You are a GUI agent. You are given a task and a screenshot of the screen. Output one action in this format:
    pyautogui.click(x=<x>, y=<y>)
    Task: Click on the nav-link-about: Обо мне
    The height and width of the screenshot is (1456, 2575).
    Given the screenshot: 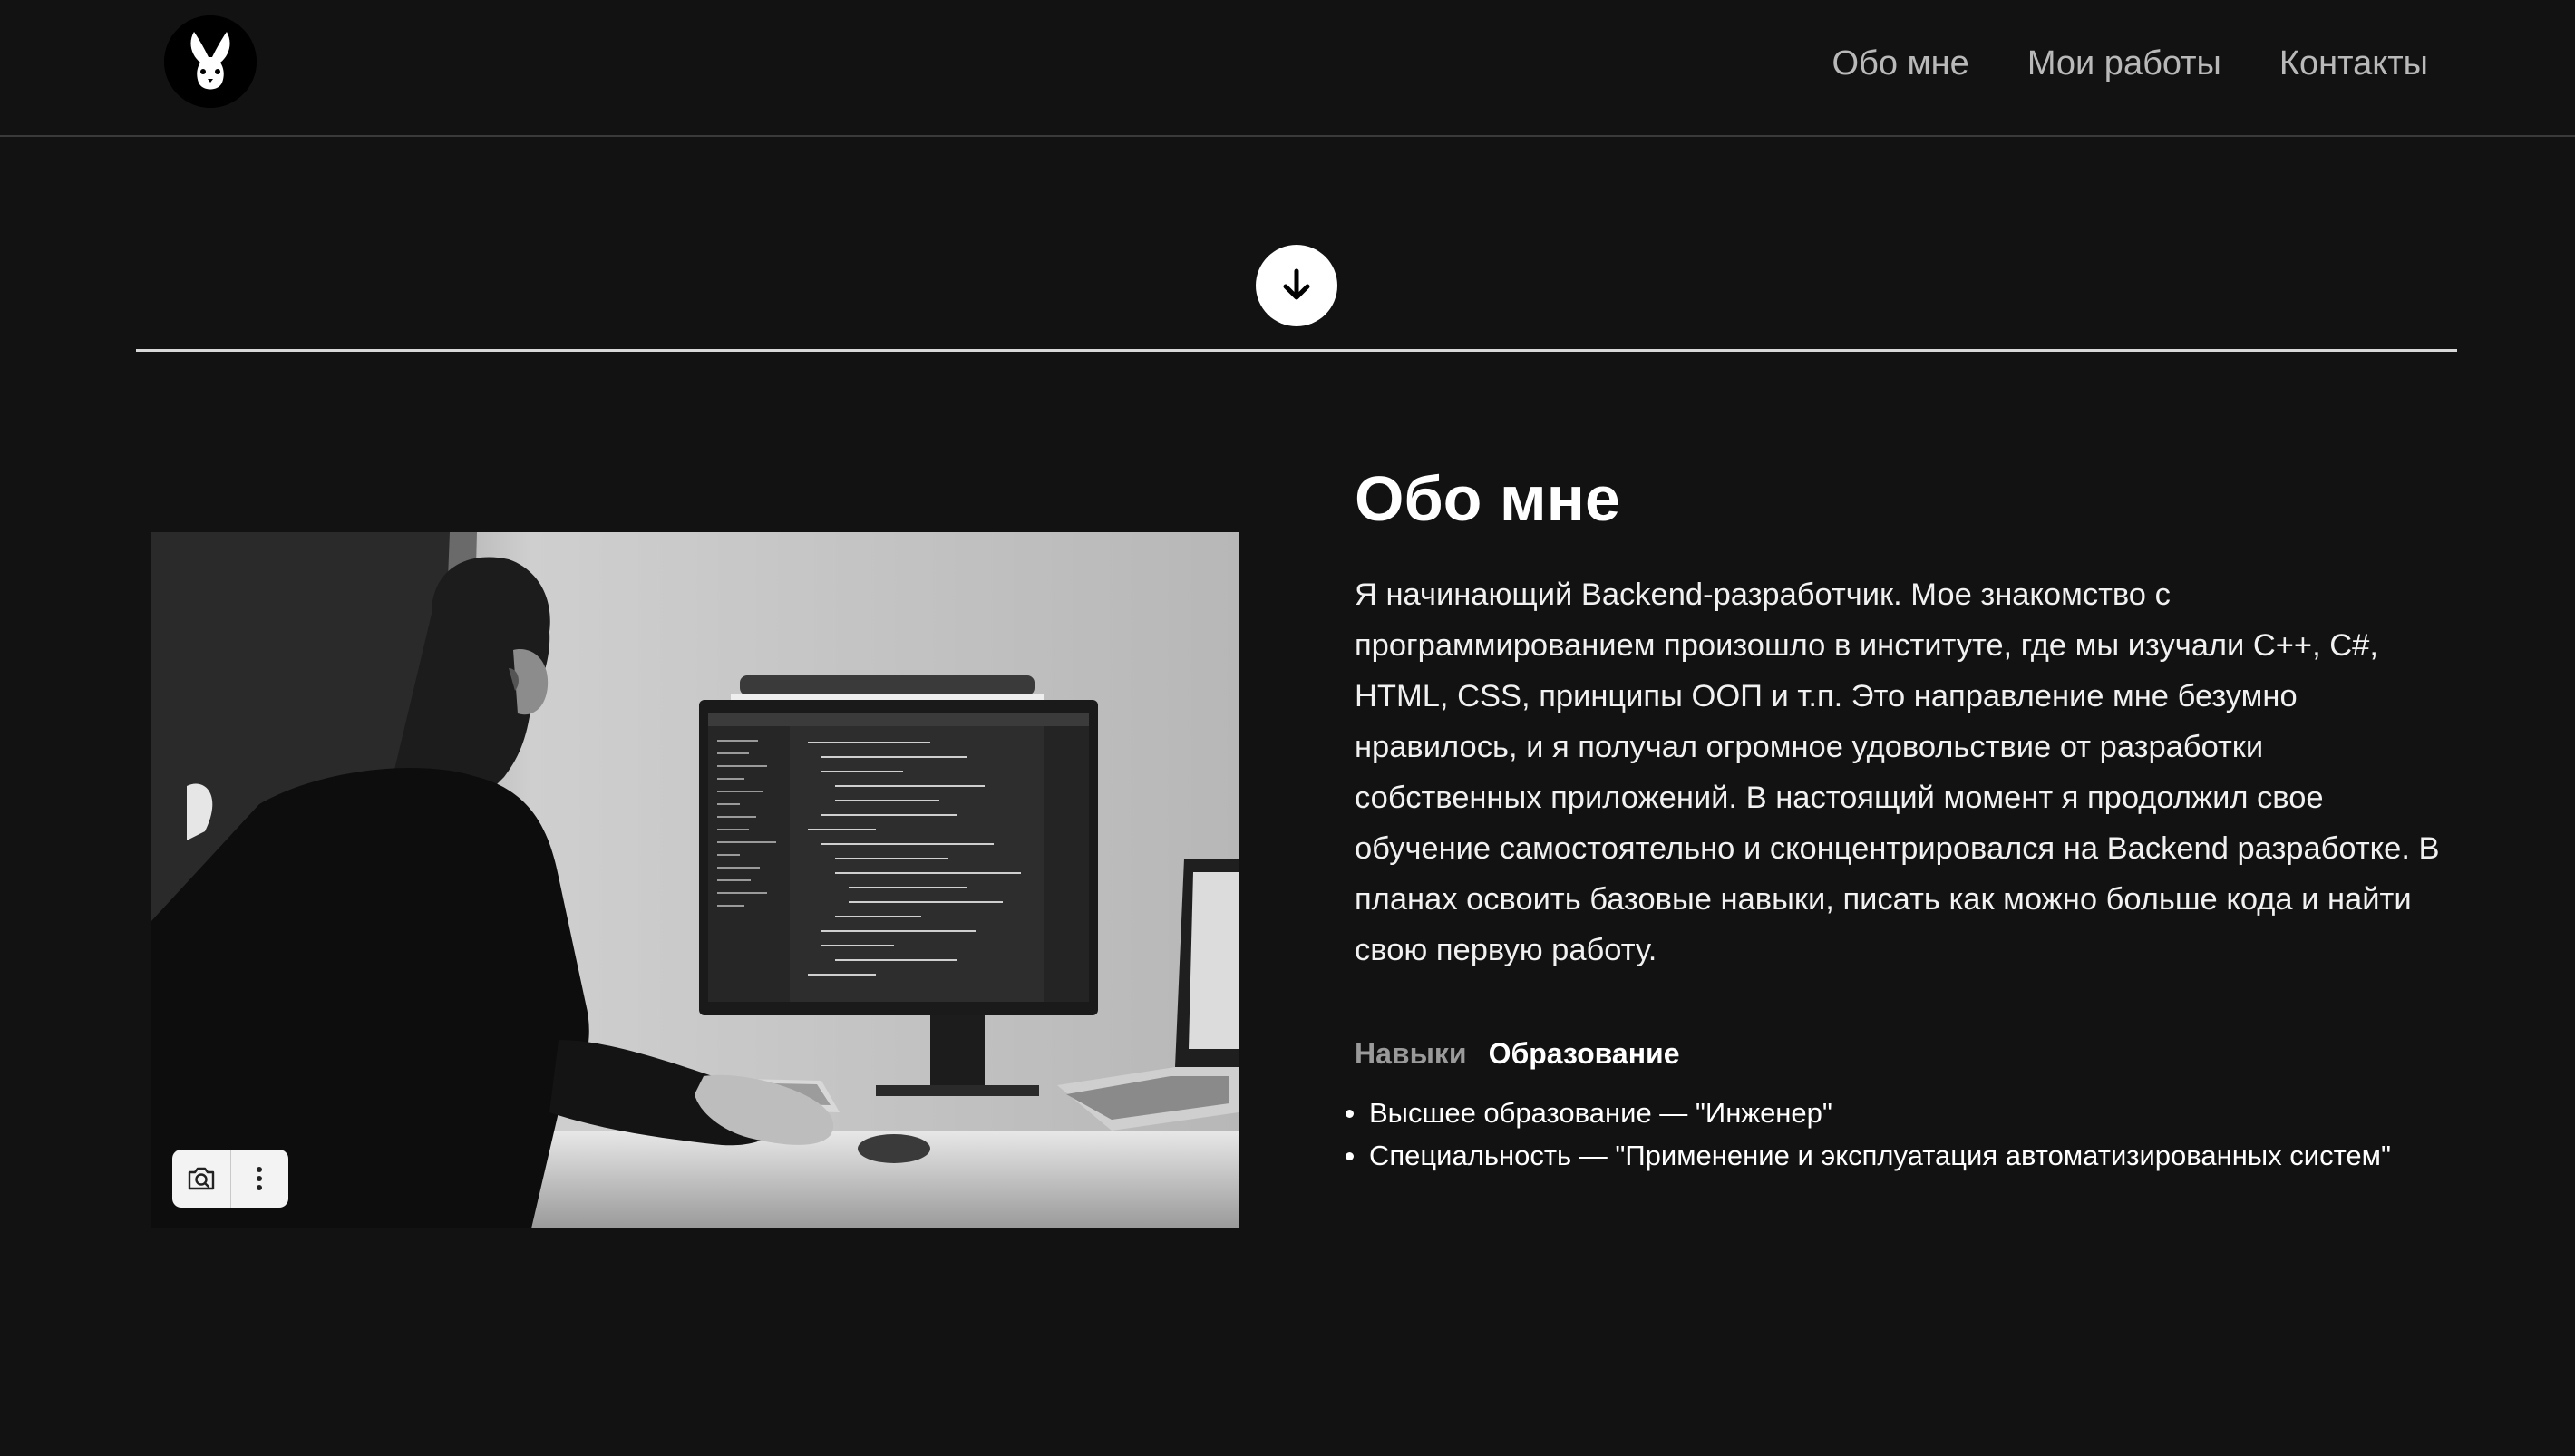 What is the action you would take?
    pyautogui.click(x=1900, y=63)
    